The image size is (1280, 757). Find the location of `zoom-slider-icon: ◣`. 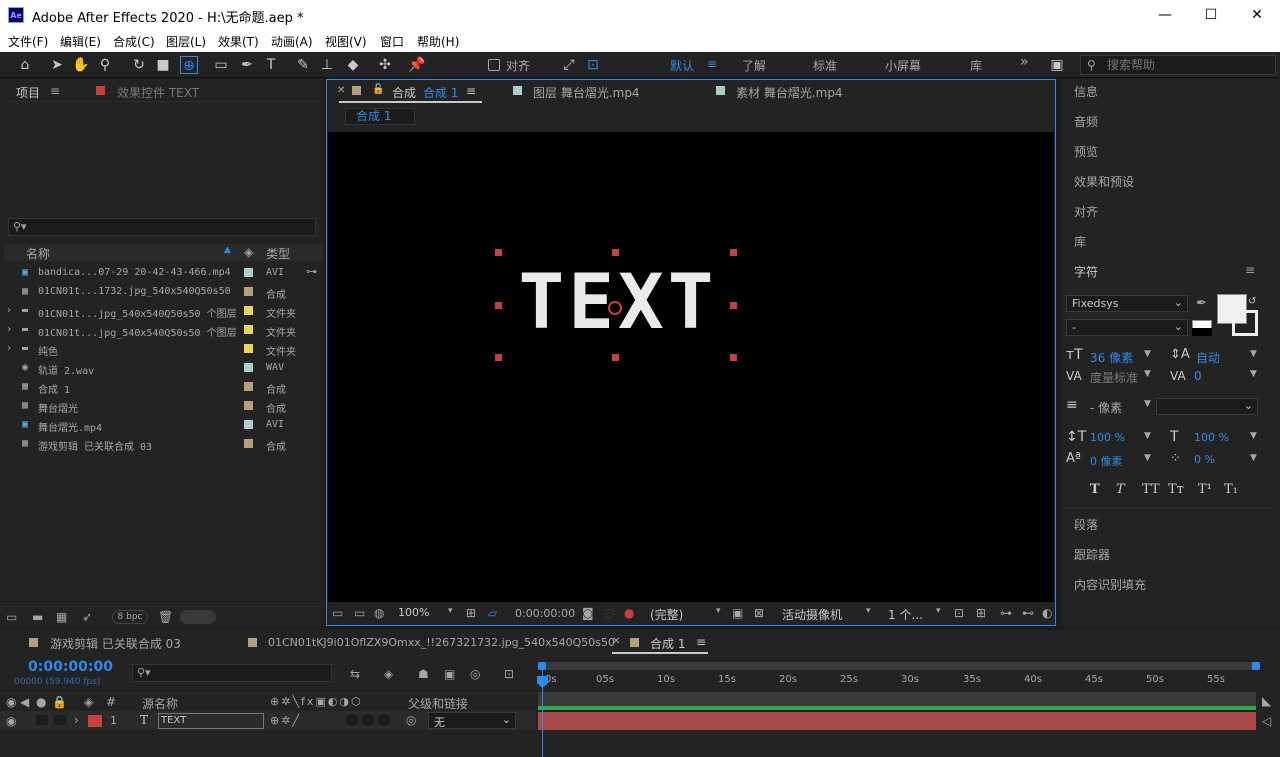

zoom-slider-icon: ◣ is located at coordinates (1266, 701).